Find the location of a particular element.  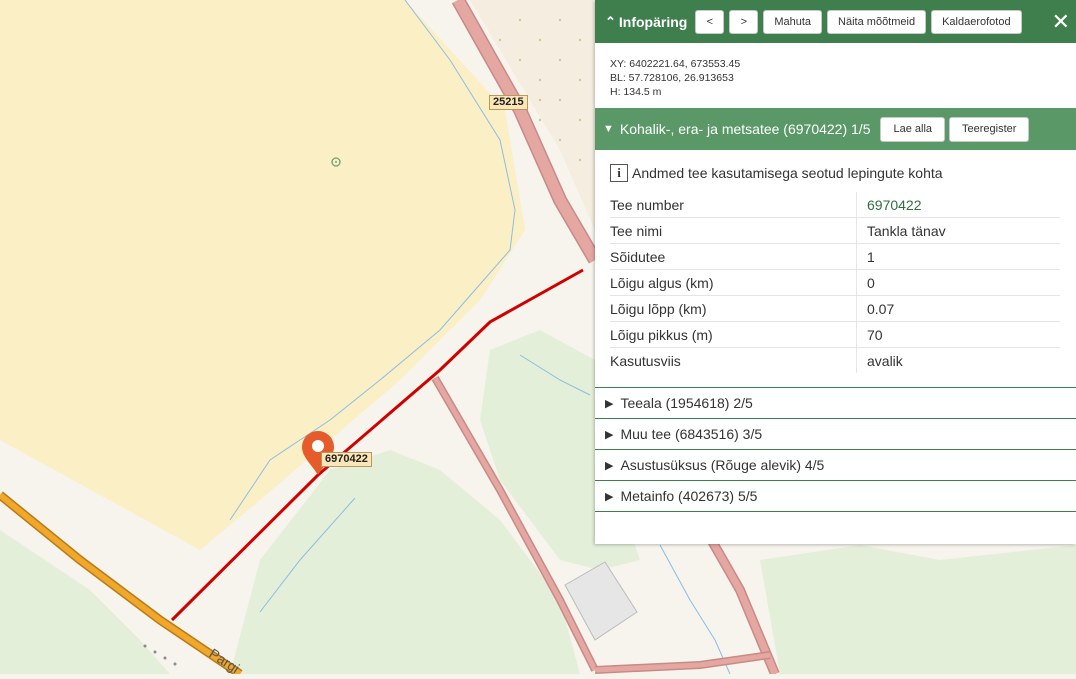

aerial-photos-button: Kaldaerofotod is located at coordinates (976, 21).